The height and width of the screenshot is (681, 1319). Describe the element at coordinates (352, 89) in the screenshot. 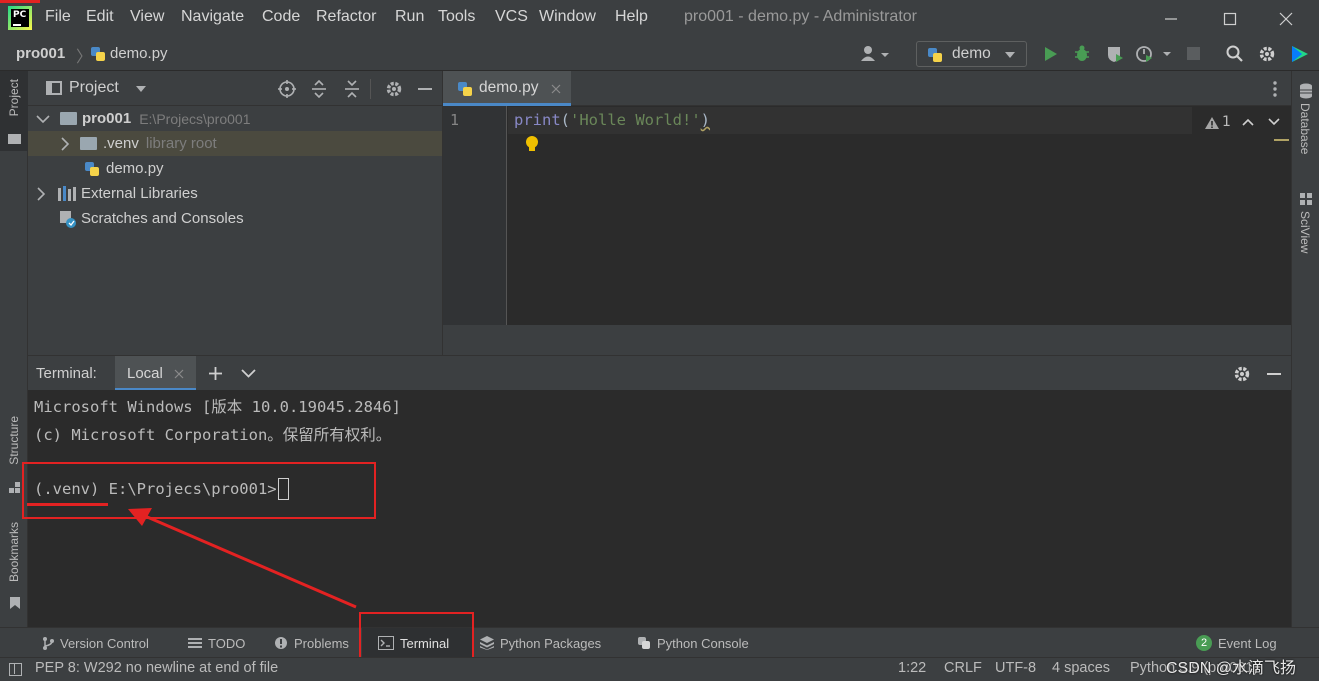

I see `collapse-all-icon` at that location.